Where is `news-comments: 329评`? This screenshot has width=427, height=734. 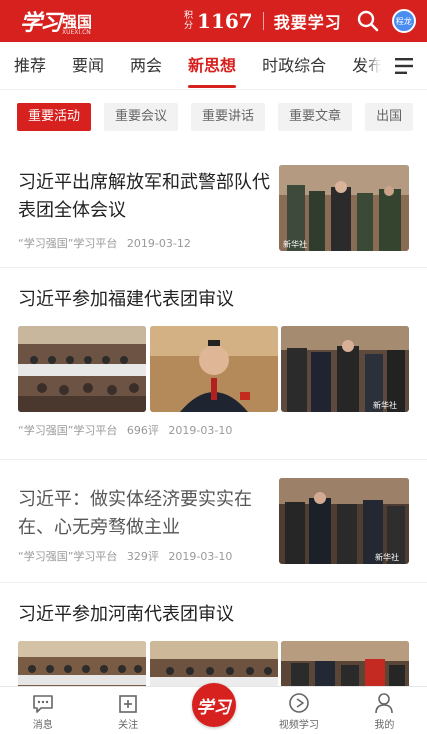
news-comments: 329评 is located at coordinates (142, 556).